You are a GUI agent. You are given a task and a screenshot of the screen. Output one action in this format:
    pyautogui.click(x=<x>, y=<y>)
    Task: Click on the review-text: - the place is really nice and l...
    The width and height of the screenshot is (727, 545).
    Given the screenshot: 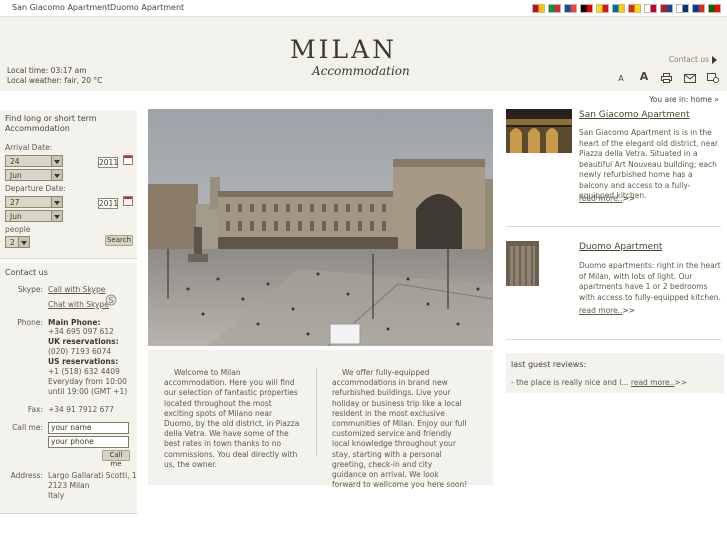 What is the action you would take?
    pyautogui.click(x=570, y=382)
    